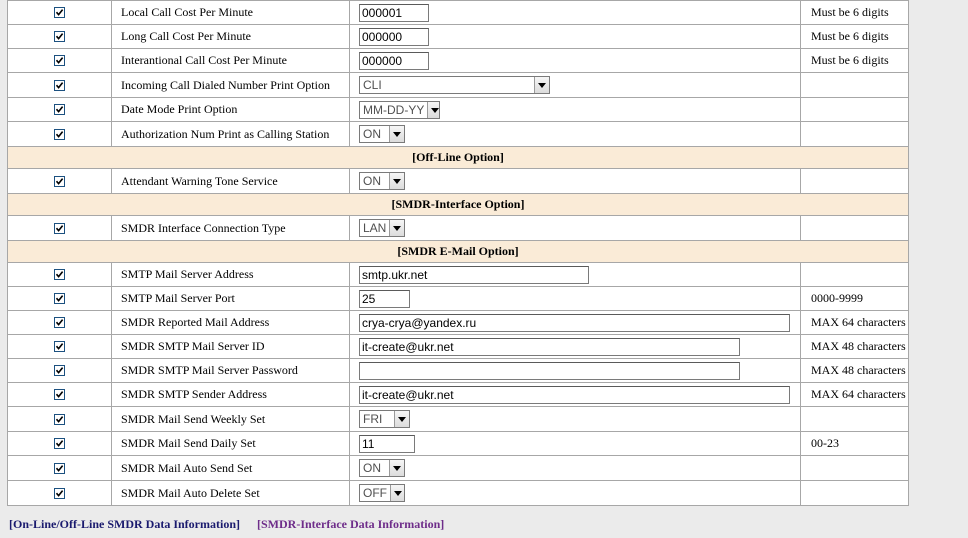  I want to click on smdr-reported-mail-address-note: MAX 64 characters, so click(854, 322).